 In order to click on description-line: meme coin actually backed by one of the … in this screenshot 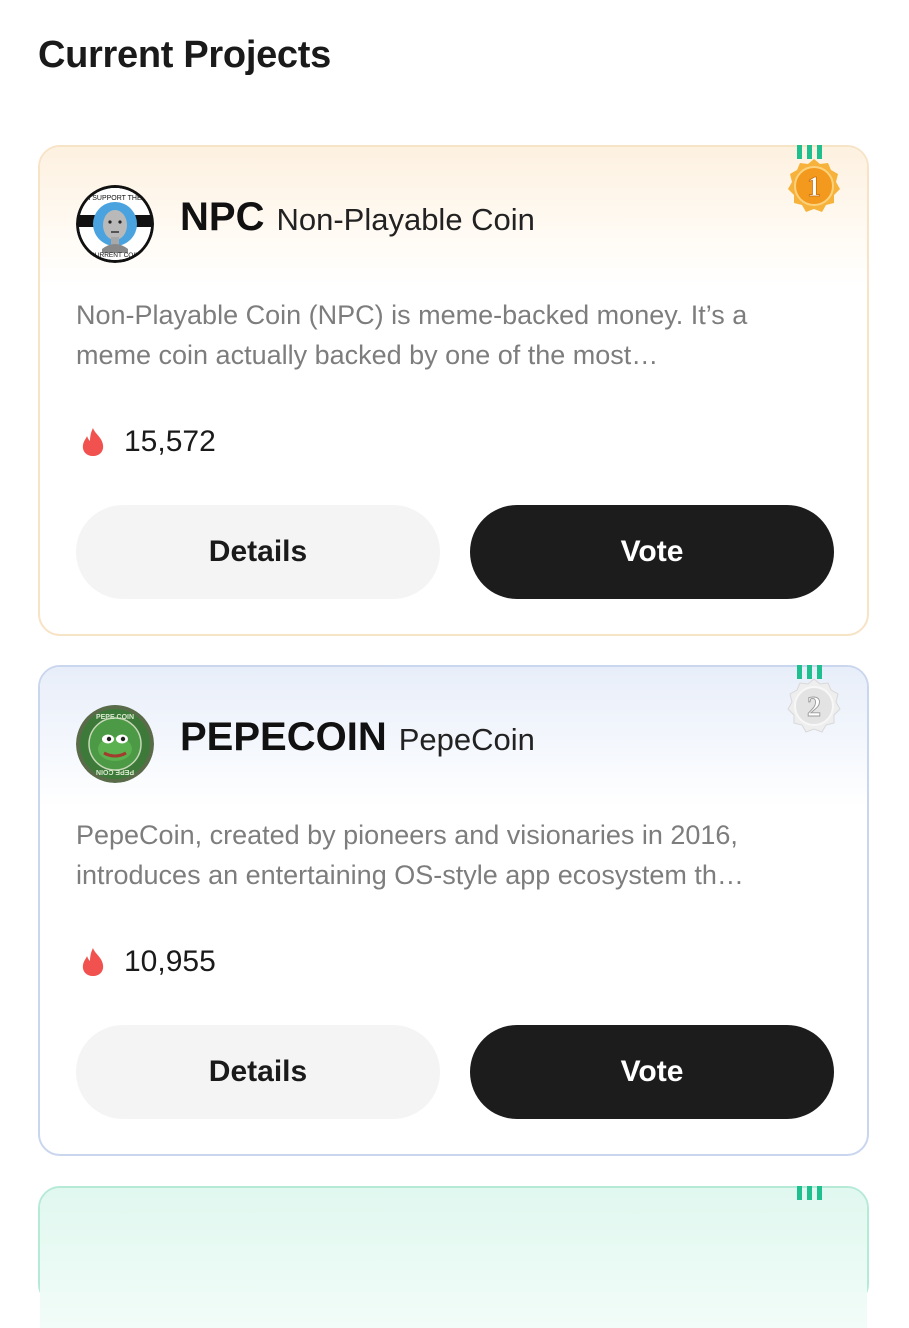, I will do `click(367, 355)`.